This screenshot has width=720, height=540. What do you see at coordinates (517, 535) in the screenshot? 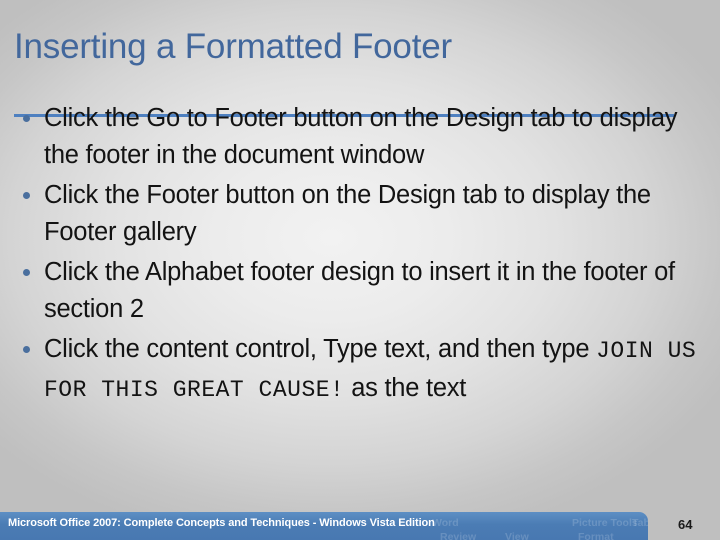
I see `ghost-label-view: View` at bounding box center [517, 535].